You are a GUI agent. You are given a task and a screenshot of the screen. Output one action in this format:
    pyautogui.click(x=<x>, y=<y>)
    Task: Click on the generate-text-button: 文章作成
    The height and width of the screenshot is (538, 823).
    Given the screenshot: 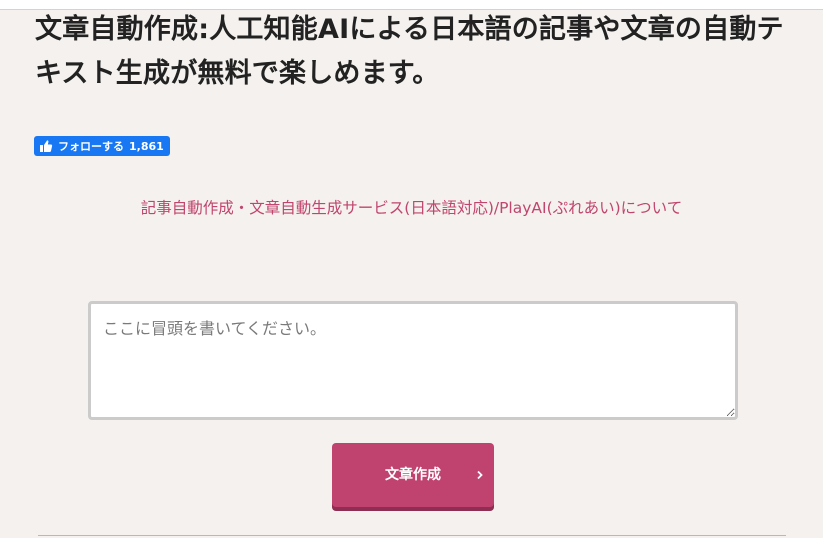 What is the action you would take?
    pyautogui.click(x=413, y=475)
    